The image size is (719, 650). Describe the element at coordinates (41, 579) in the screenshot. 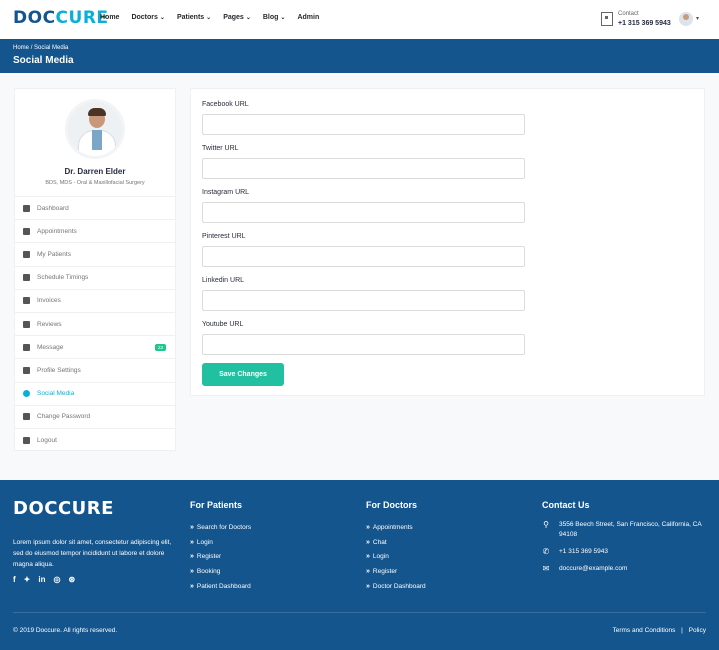

I see `linkedin-icon: in` at that location.